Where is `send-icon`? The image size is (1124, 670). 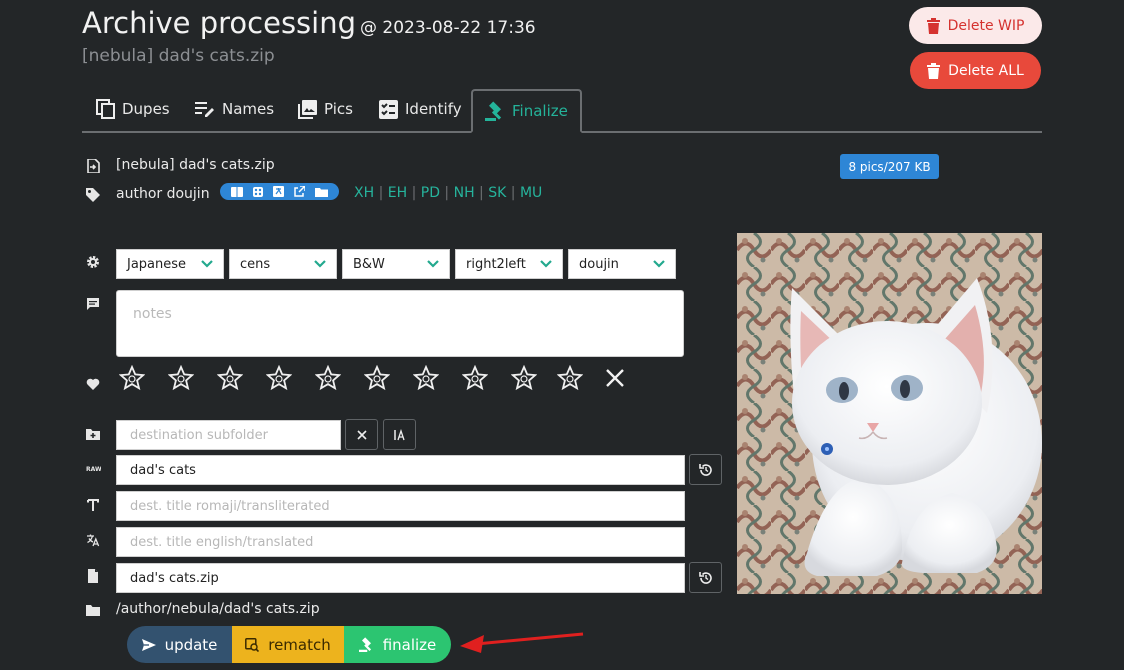 send-icon is located at coordinates (148, 644).